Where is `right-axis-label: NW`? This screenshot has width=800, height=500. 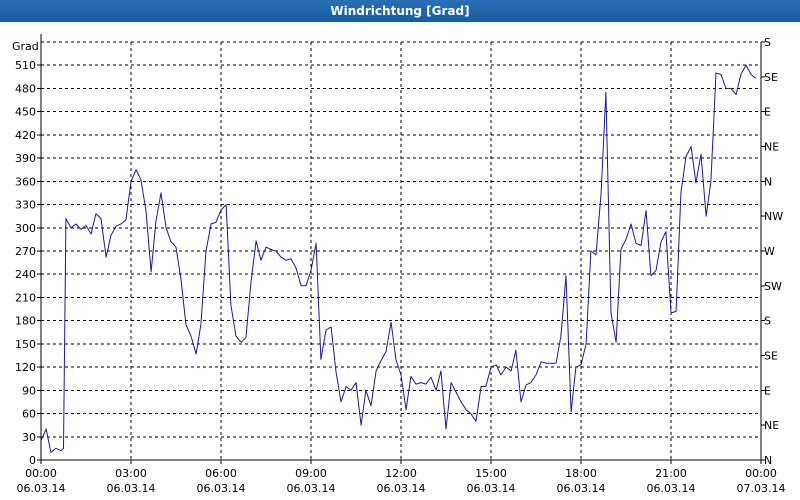 right-axis-label: NW is located at coordinates (773, 216).